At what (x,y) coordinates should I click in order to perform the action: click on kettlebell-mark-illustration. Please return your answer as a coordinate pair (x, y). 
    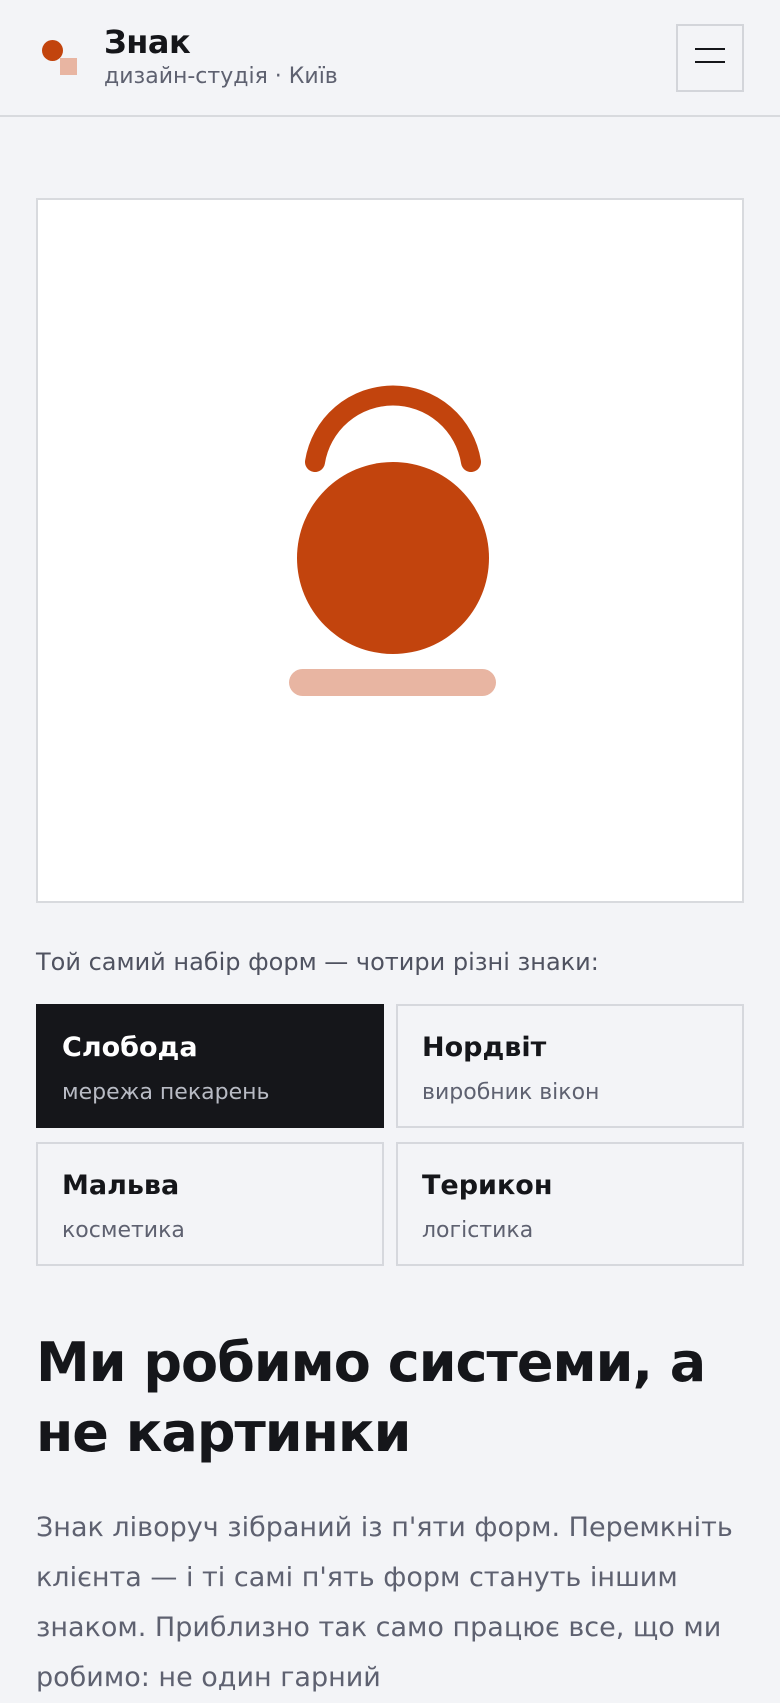
    Looking at the image, I should click on (392, 540).